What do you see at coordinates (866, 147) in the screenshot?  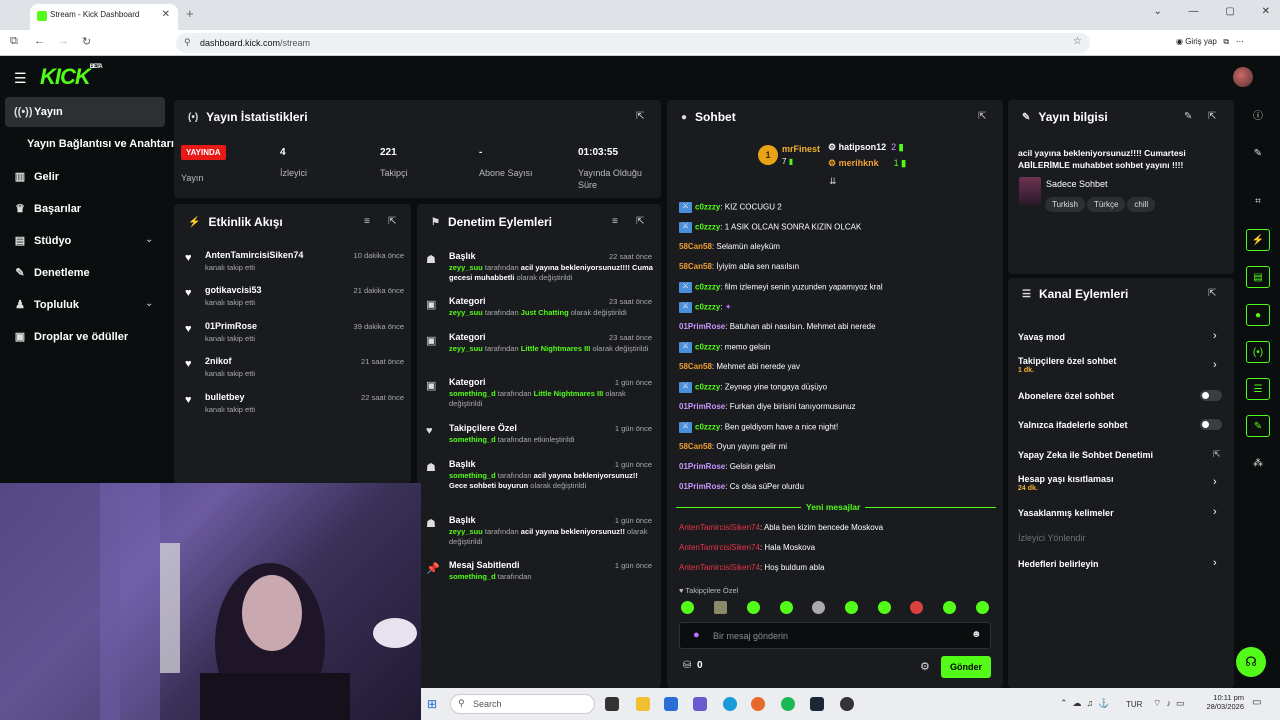 I see `leader-2: ⚙ hatipson12 2 ▮` at bounding box center [866, 147].